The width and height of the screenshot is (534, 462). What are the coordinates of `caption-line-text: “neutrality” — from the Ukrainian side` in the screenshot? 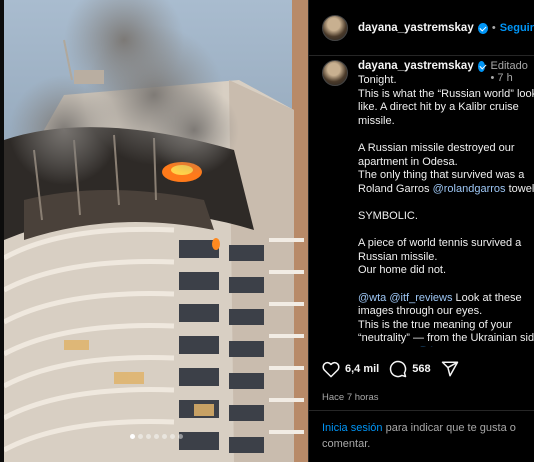 It's located at (446, 338).